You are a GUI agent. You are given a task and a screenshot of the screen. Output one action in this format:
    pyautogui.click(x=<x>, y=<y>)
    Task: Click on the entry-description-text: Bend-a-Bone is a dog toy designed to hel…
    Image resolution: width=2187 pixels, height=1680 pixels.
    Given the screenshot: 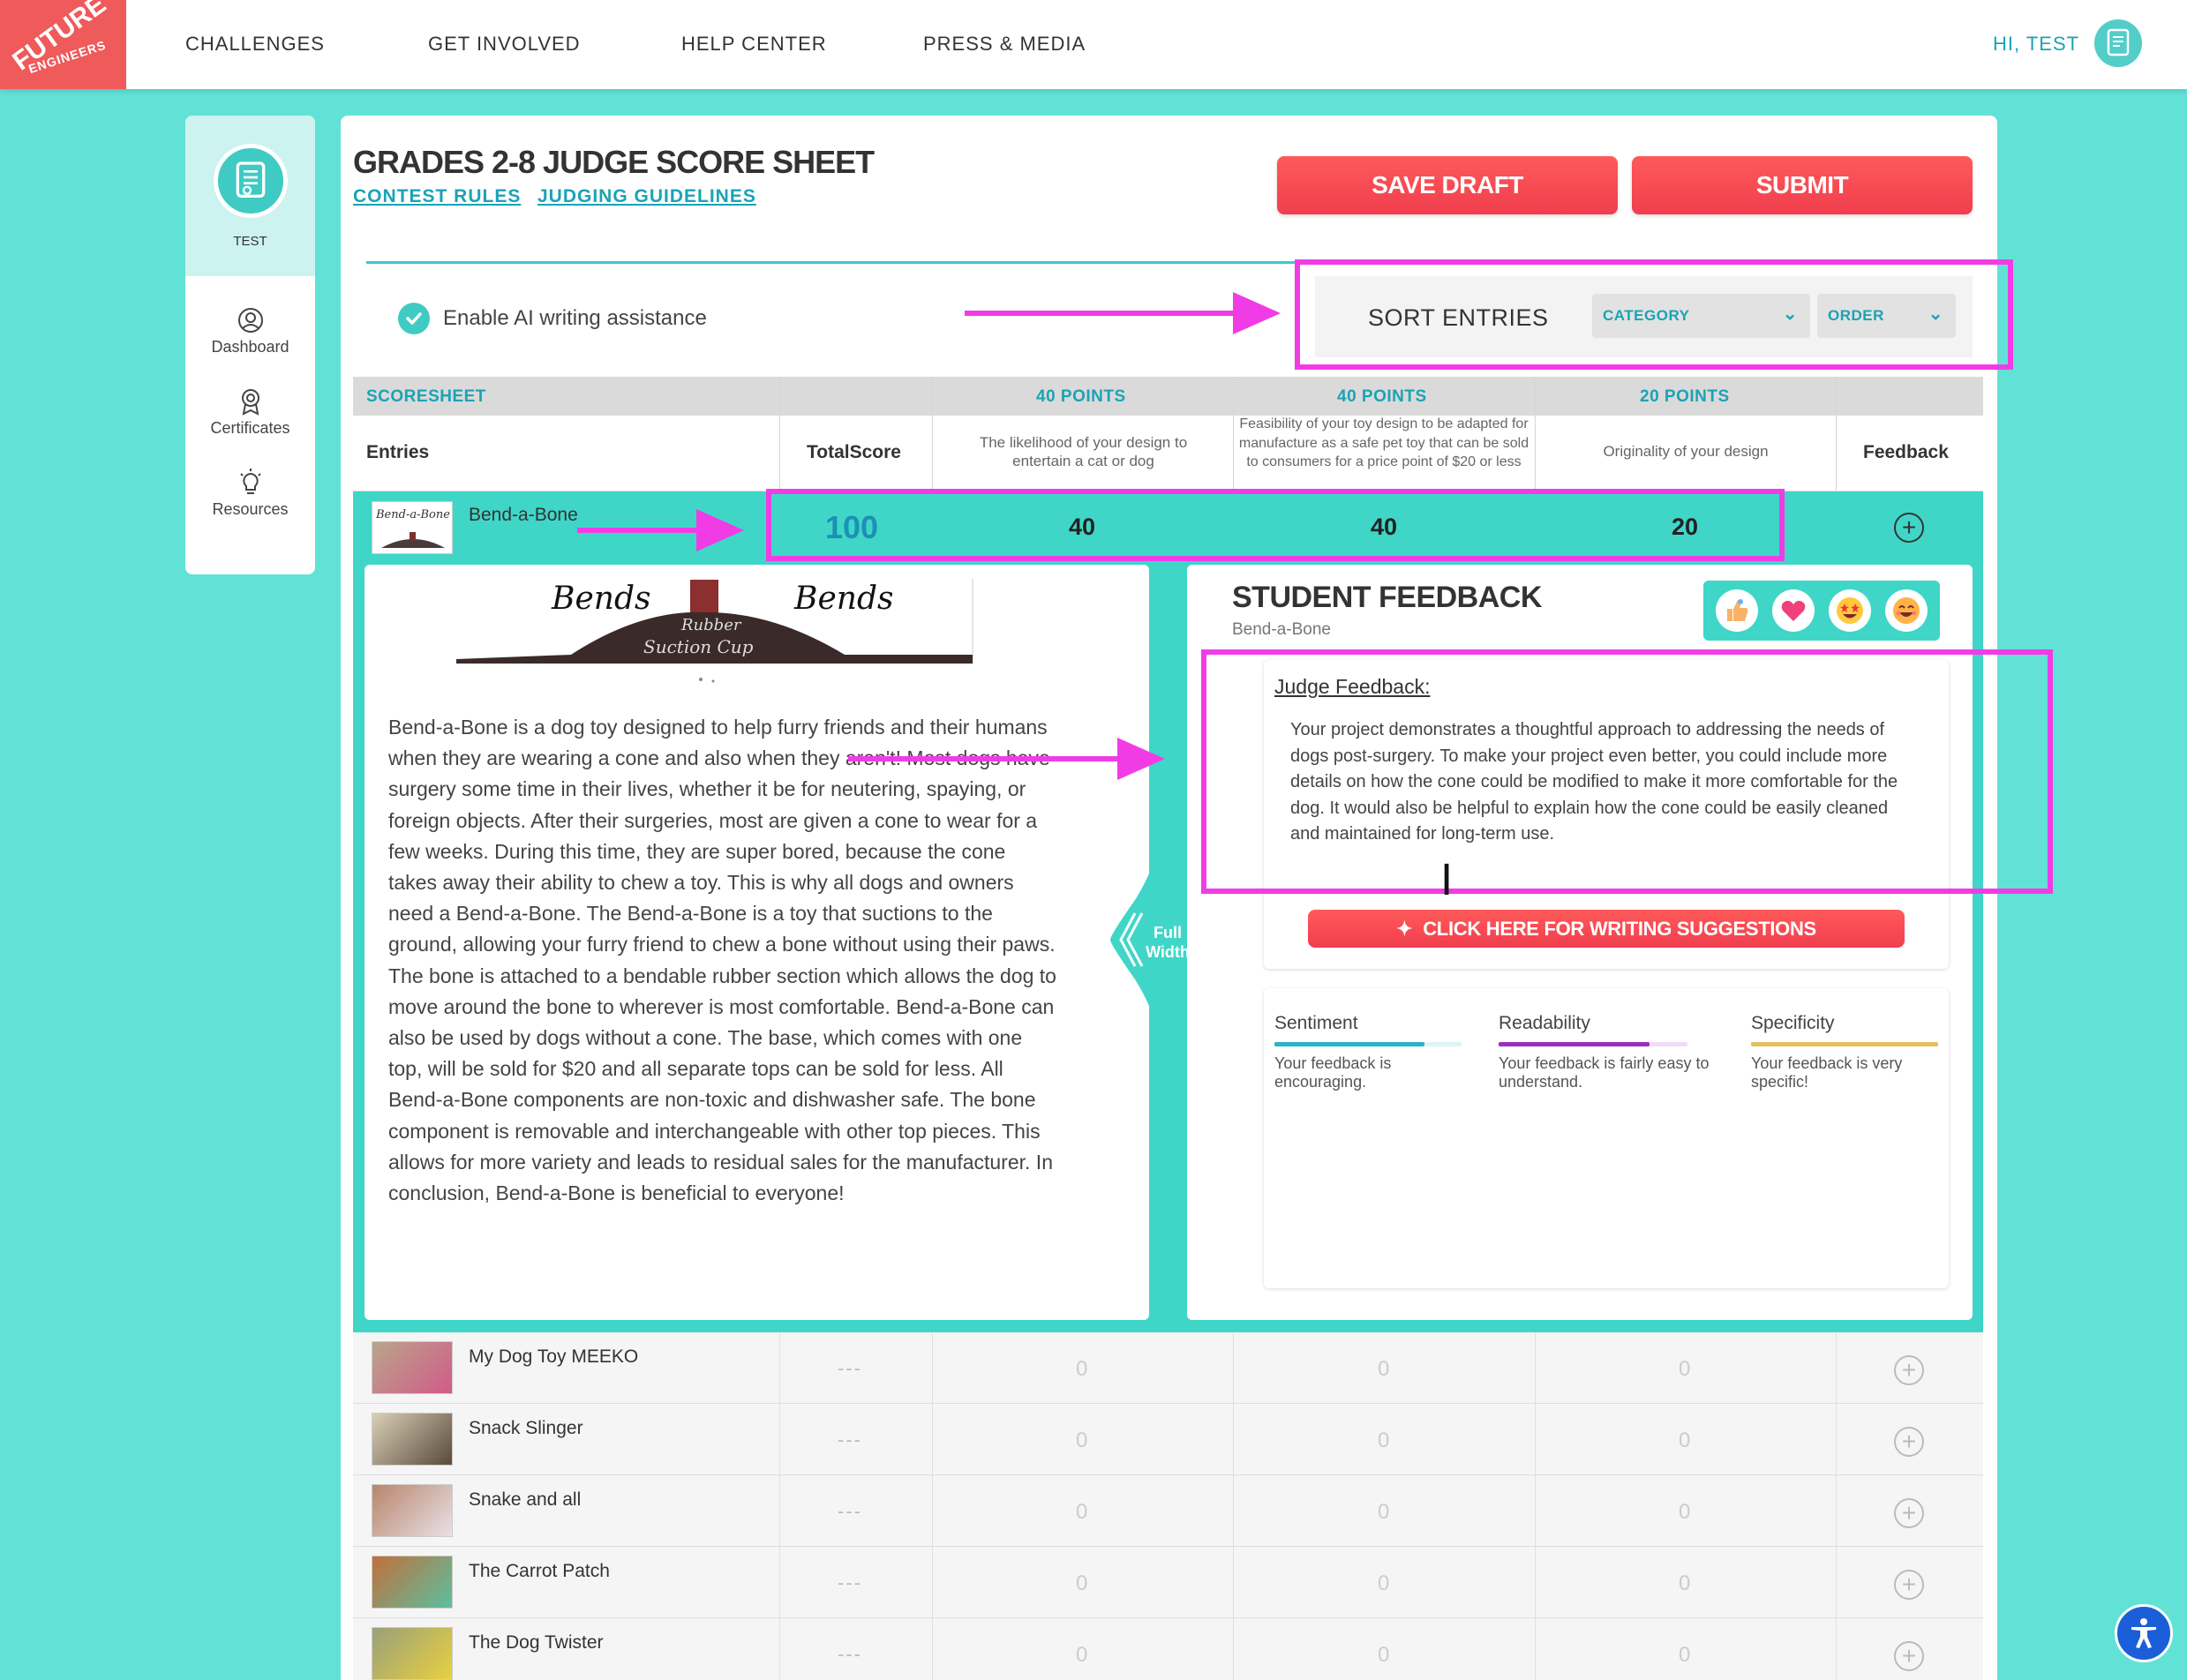 What is the action you would take?
    pyautogui.click(x=722, y=960)
    